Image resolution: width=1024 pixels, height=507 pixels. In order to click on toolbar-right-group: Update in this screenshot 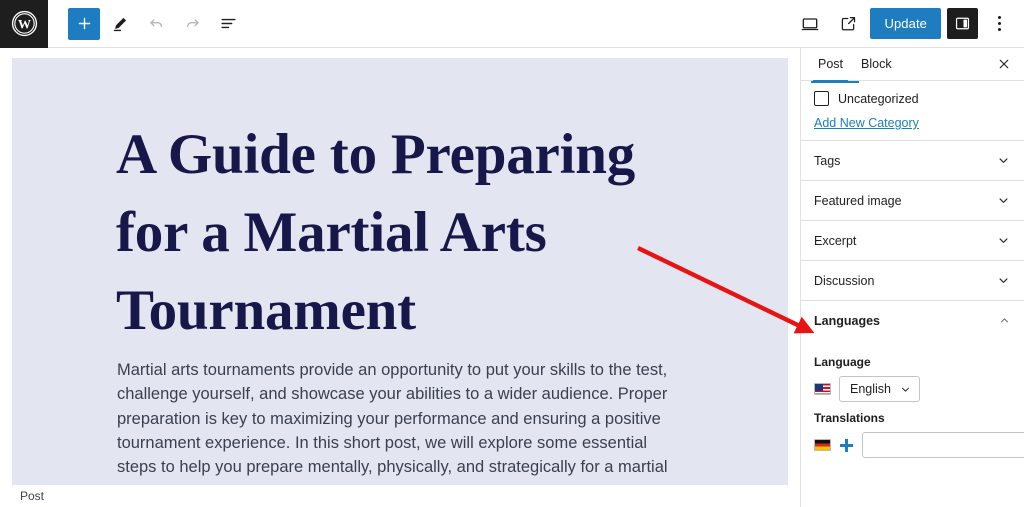, I will do `click(909, 24)`.